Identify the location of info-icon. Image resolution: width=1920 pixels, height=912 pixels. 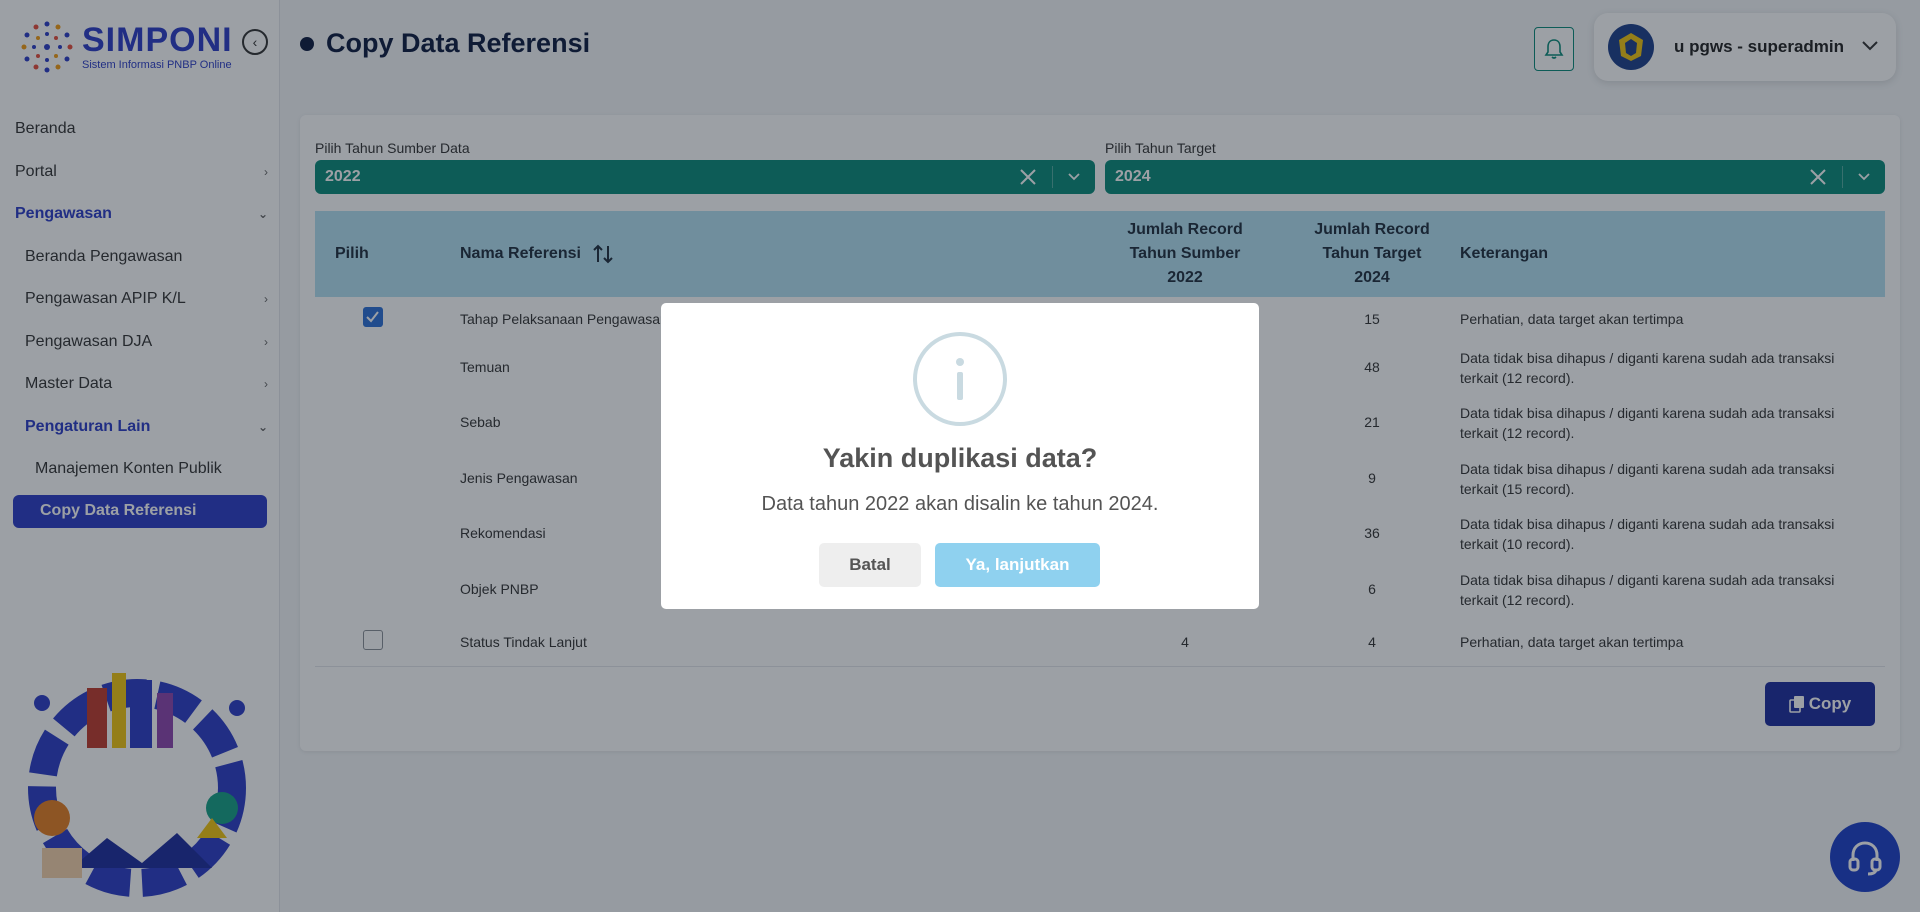
(960, 379).